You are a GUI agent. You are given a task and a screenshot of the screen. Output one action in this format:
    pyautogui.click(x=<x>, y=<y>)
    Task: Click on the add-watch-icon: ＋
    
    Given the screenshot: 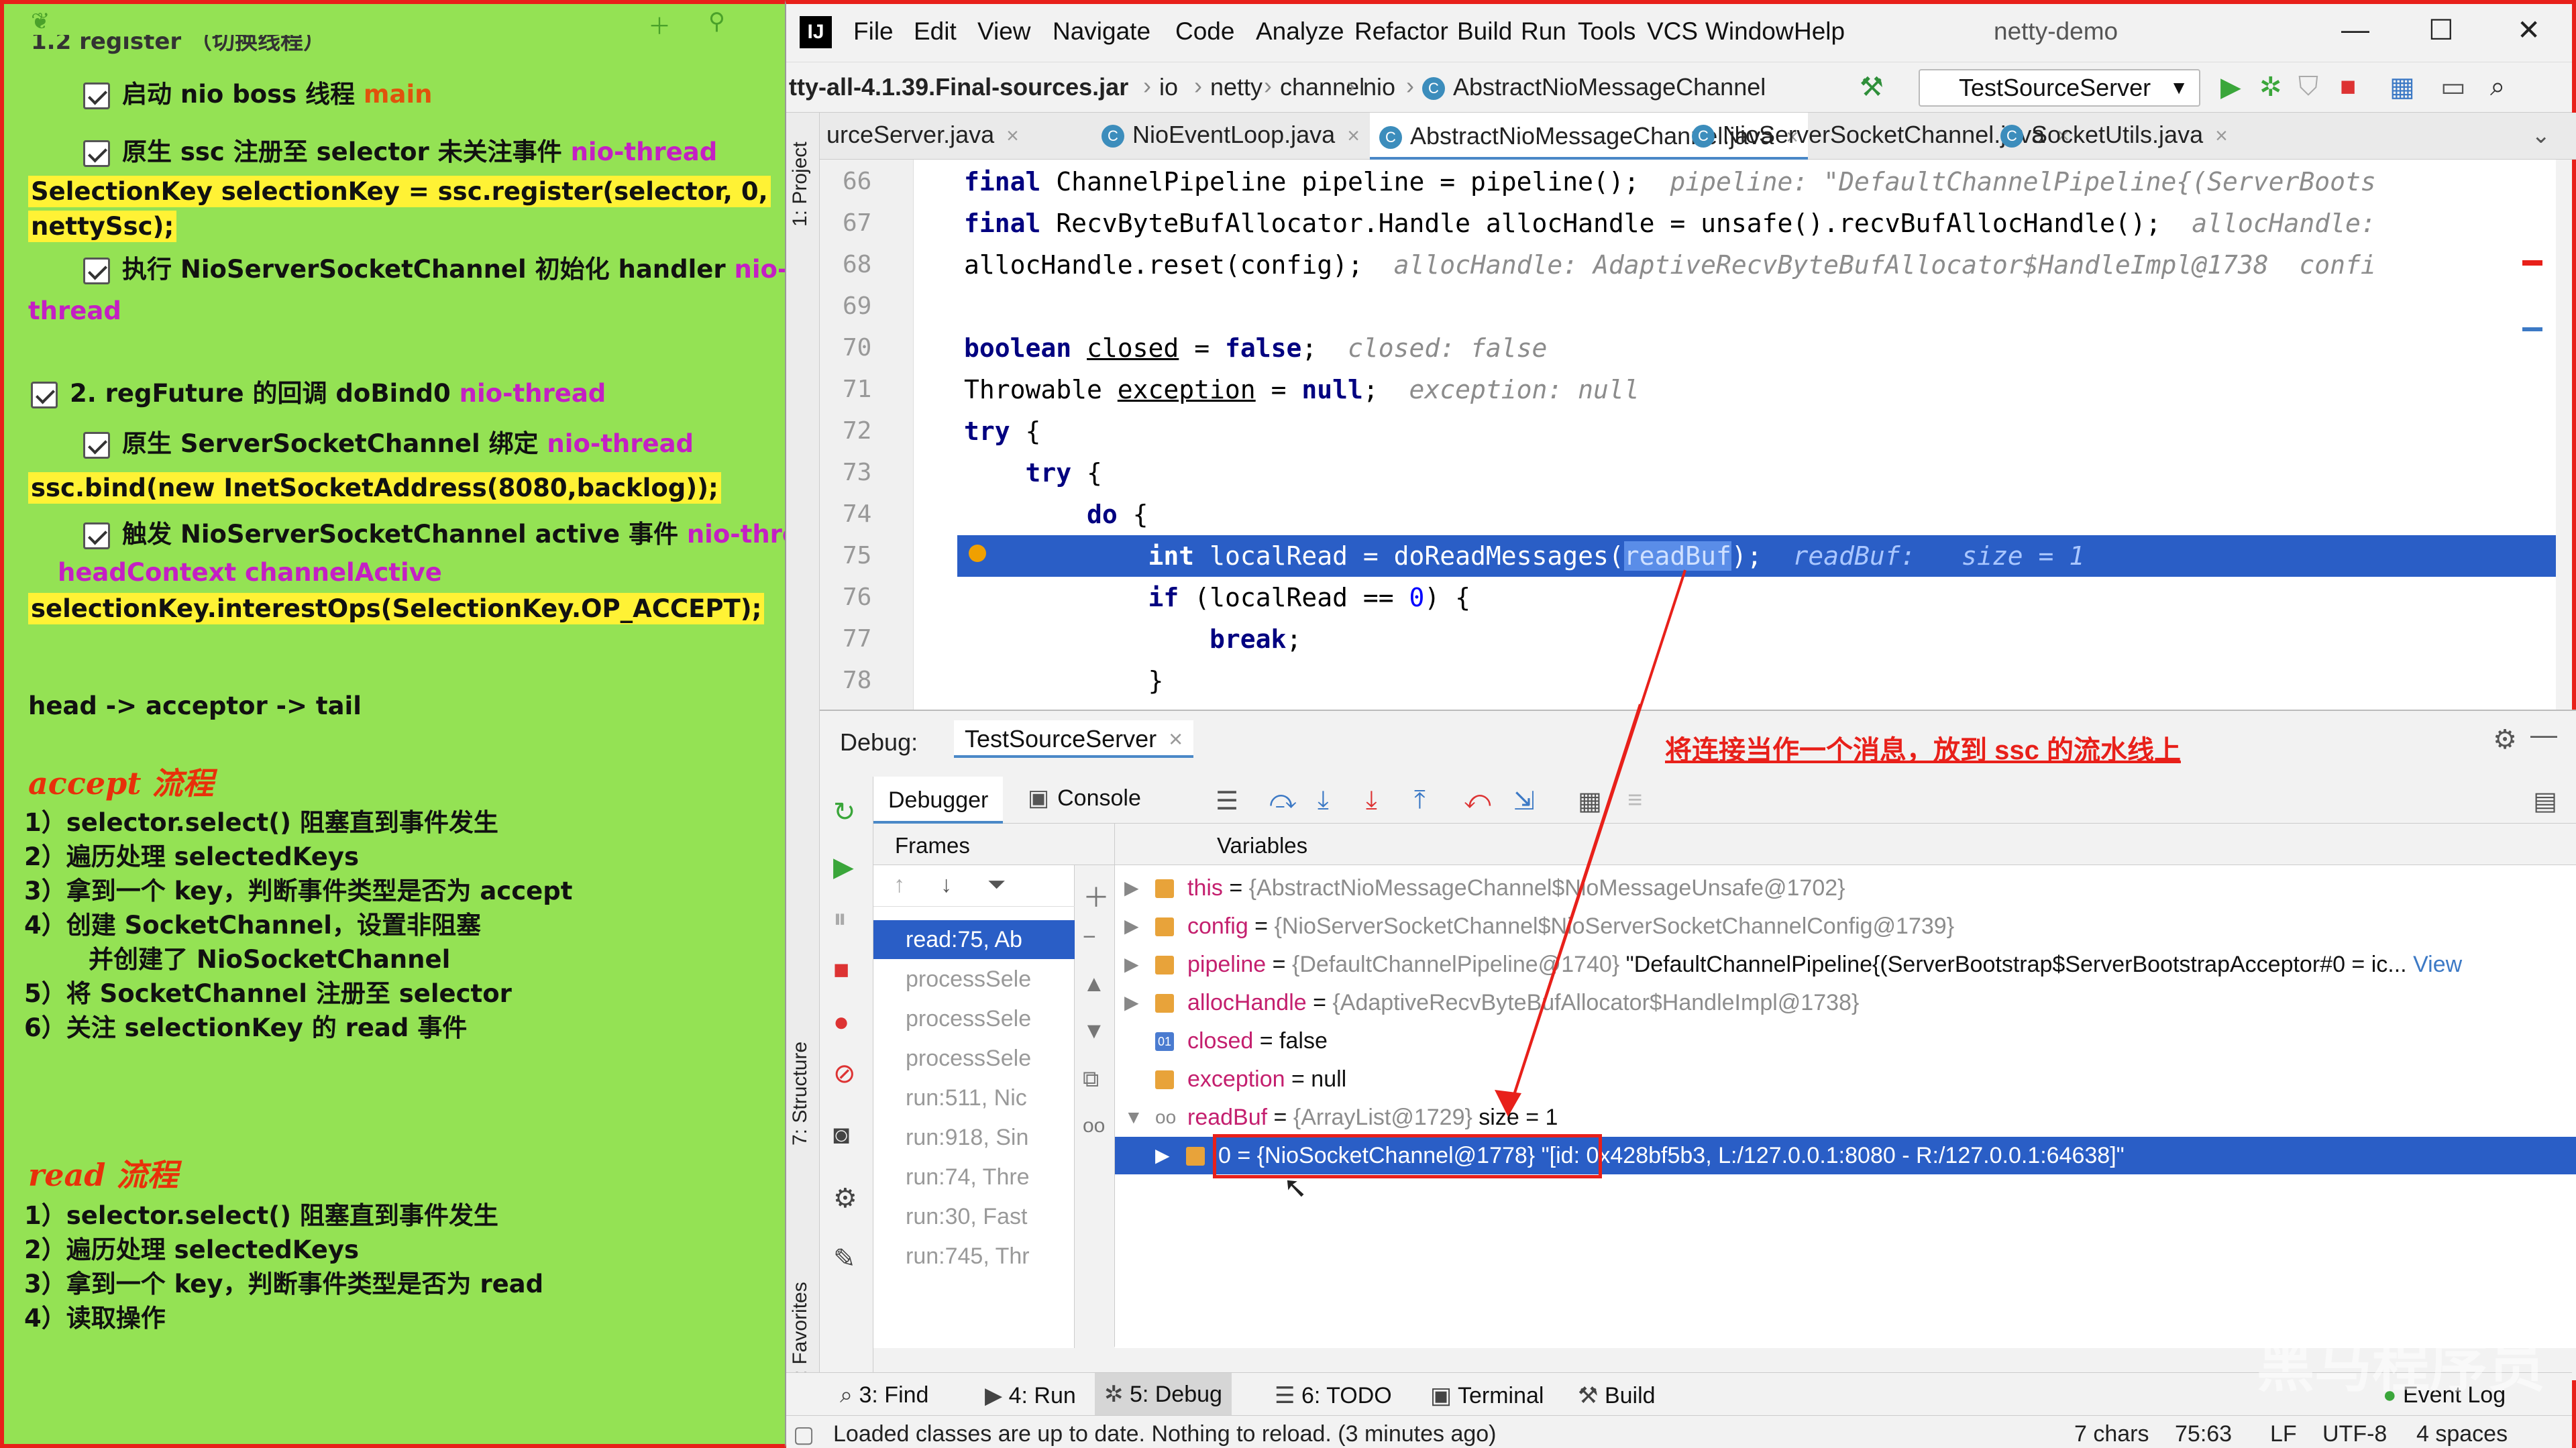 What is the action you would take?
    pyautogui.click(x=1096, y=895)
    